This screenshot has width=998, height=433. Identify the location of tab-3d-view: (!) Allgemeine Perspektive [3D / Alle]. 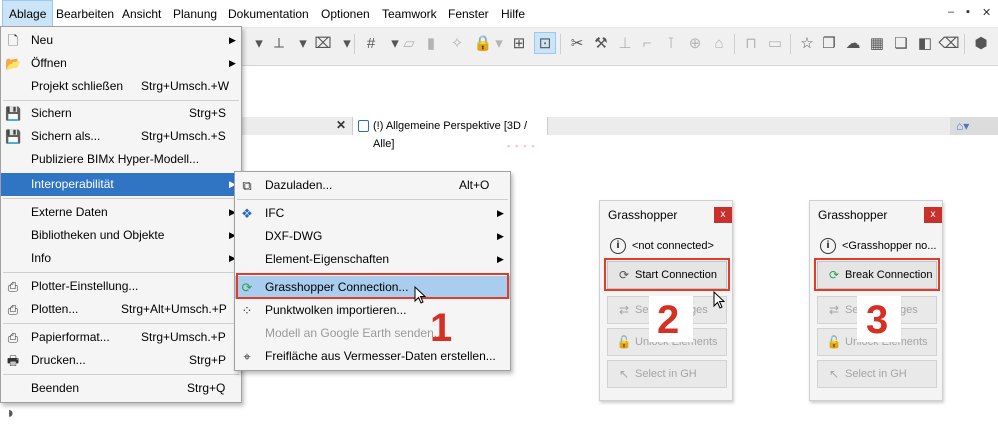
(450, 133).